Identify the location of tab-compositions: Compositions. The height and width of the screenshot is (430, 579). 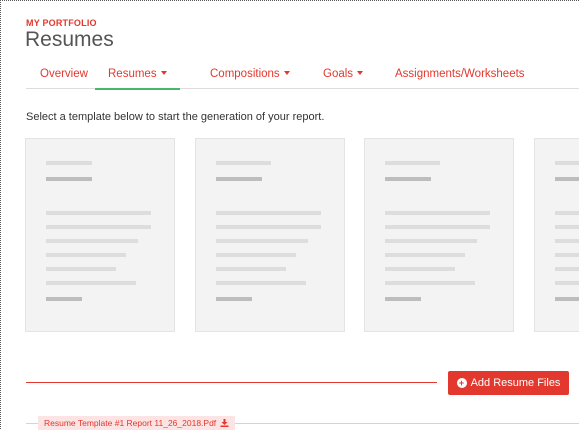
(250, 78).